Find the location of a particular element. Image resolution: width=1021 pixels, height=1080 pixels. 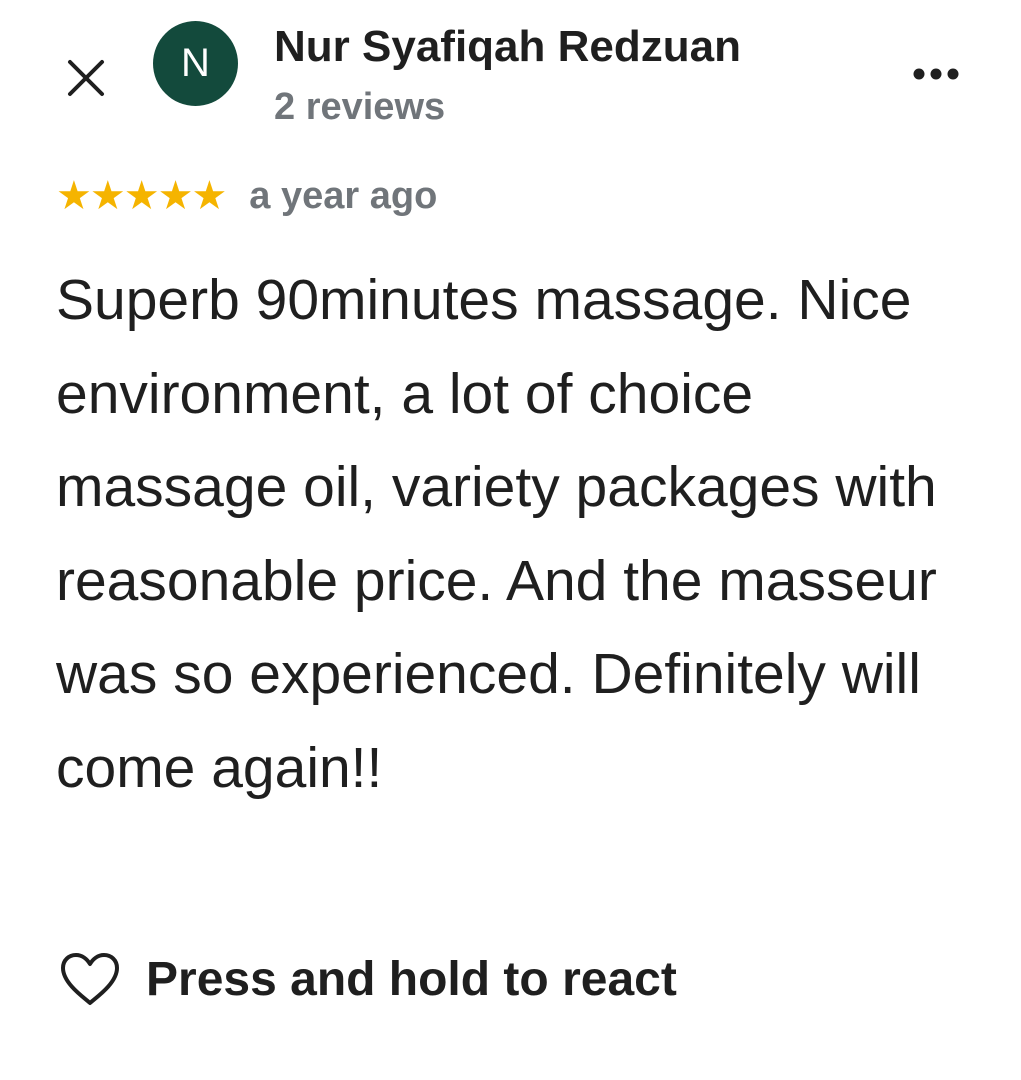

avatar-initial: N is located at coordinates (195, 63).